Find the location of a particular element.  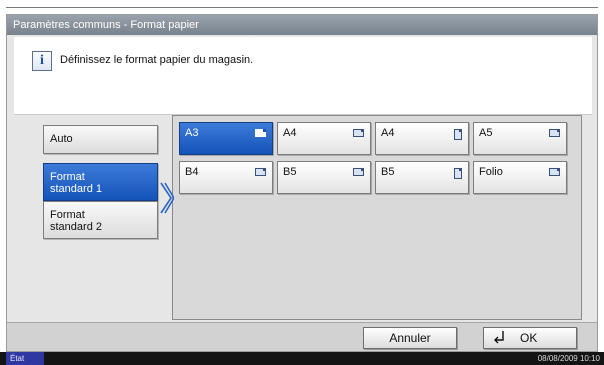

date-time: 08/08/2009 10:10 is located at coordinates (568, 358).